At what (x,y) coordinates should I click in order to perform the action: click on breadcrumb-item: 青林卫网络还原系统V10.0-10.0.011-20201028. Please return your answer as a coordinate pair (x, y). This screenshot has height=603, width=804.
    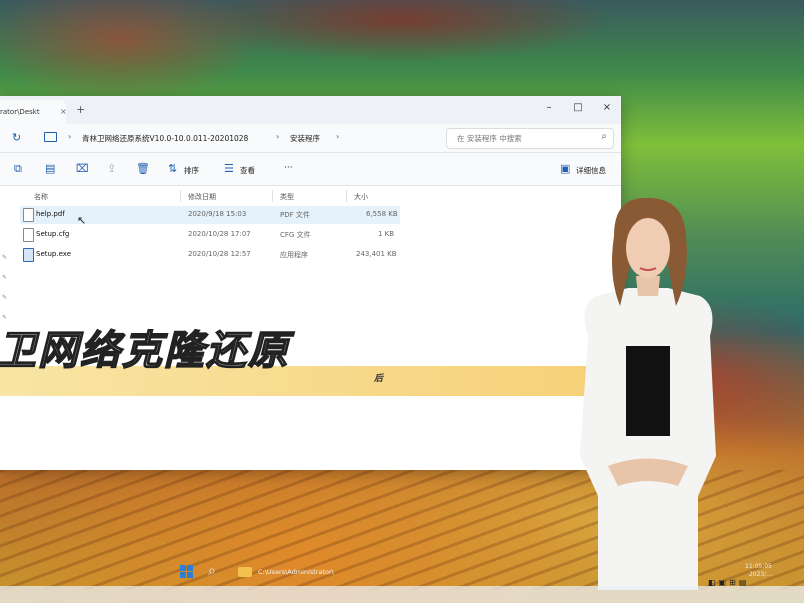
    Looking at the image, I should click on (165, 138).